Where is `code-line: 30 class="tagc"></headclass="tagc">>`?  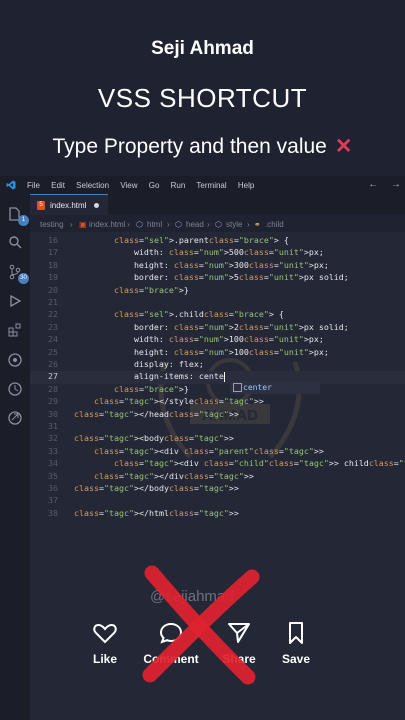 code-line: 30 class="tagc"></headclass="tagc">> is located at coordinates (217, 415).